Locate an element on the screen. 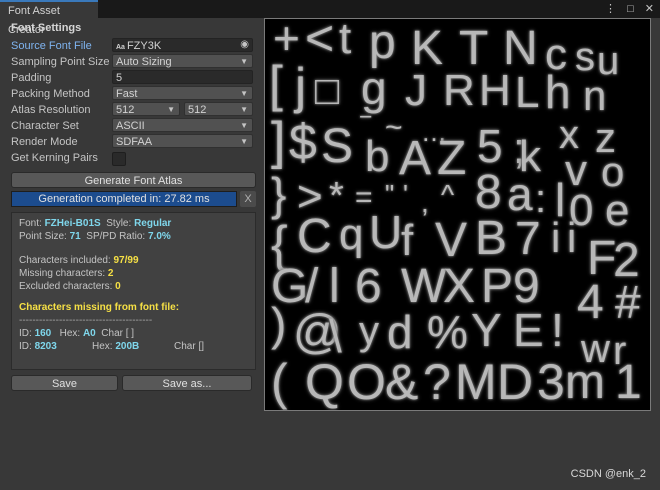 The height and width of the screenshot is (490, 660). point-size-value: 71 is located at coordinates (75, 236).